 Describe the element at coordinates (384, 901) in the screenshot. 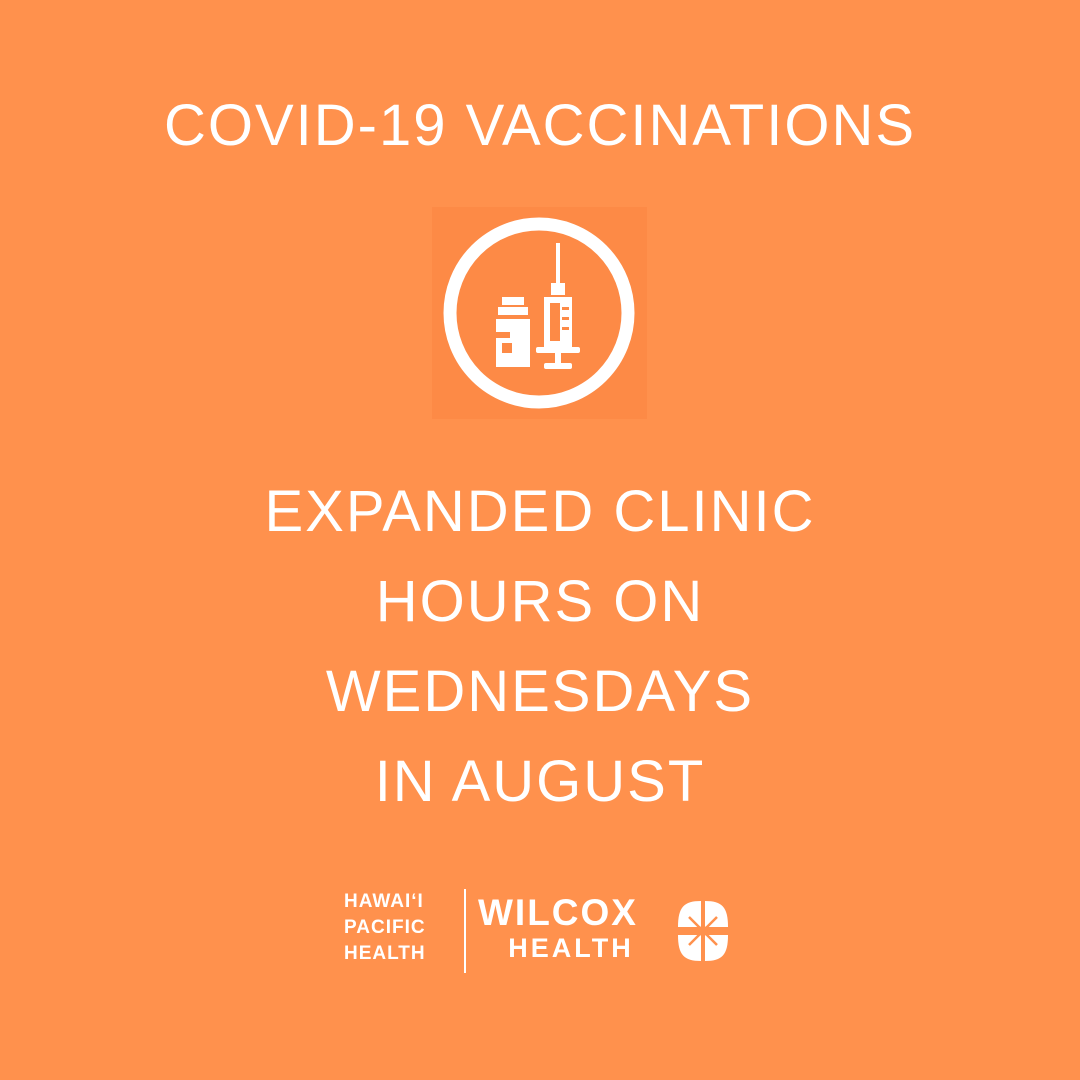

I see `logo-line: HAWAIʻI` at that location.